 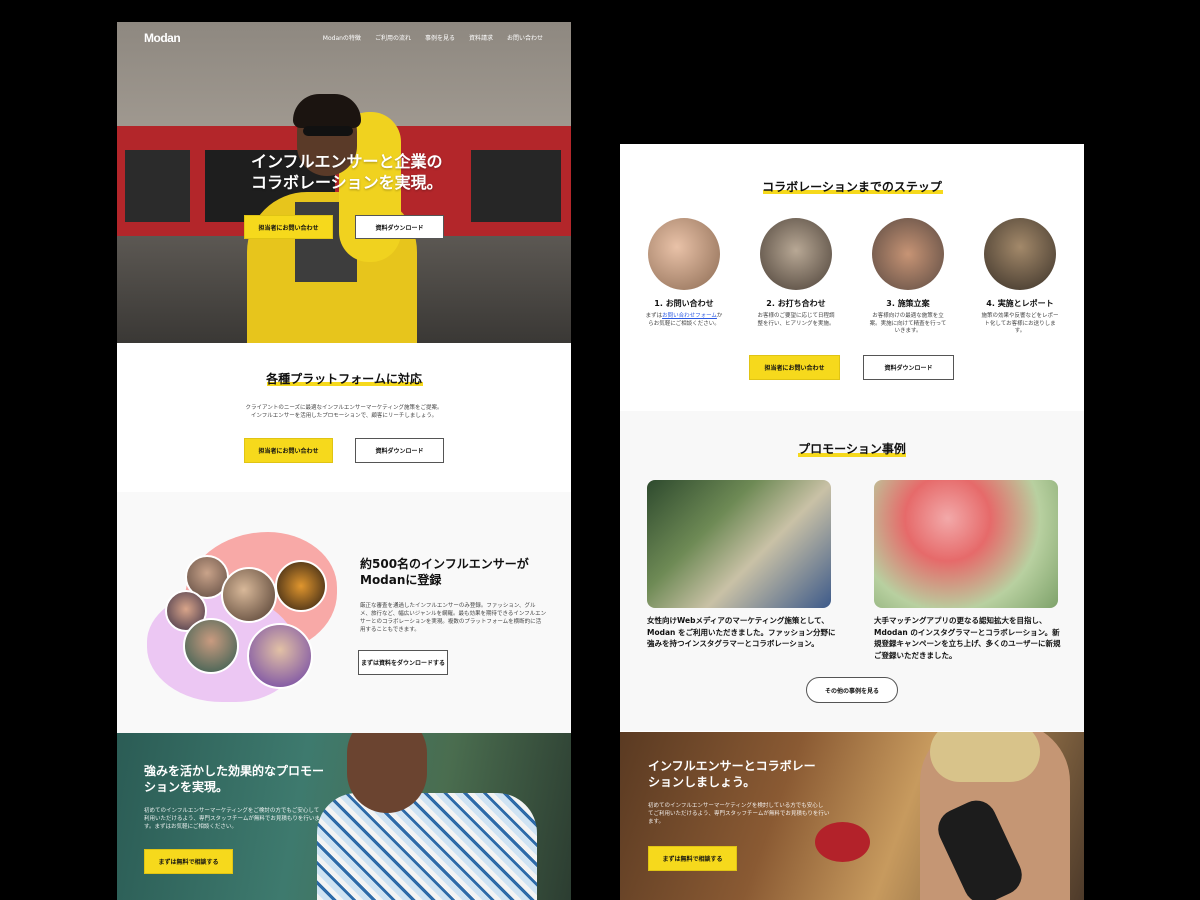 I want to click on cta-title-line: 強みを活かした効果的なプロモー, so click(x=234, y=771).